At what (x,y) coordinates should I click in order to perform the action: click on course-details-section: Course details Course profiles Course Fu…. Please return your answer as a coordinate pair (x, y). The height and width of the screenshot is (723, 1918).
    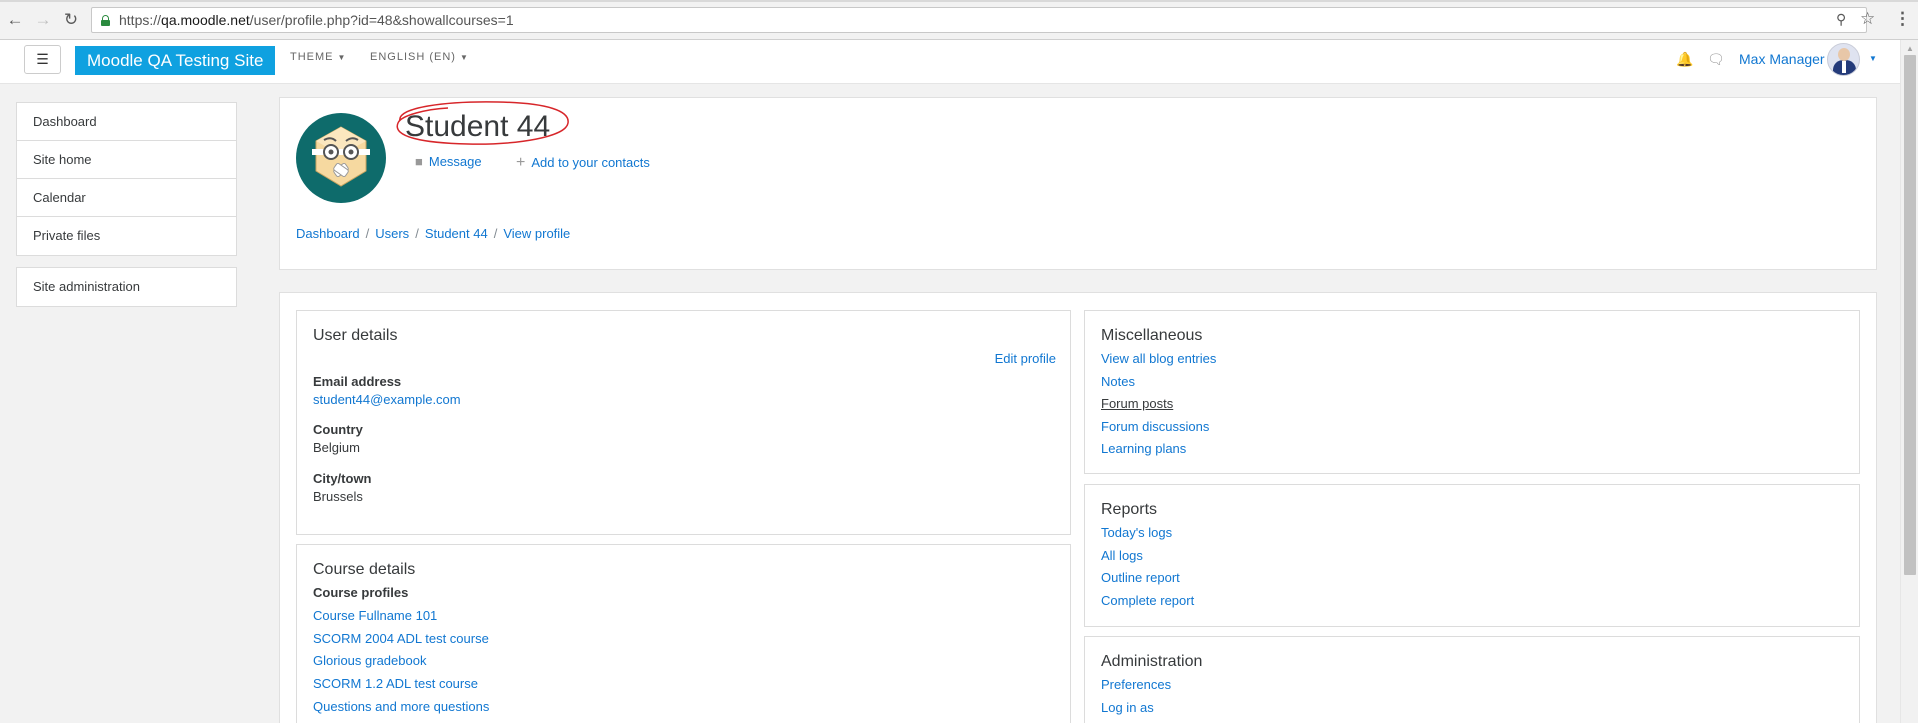
    Looking at the image, I should click on (683, 633).